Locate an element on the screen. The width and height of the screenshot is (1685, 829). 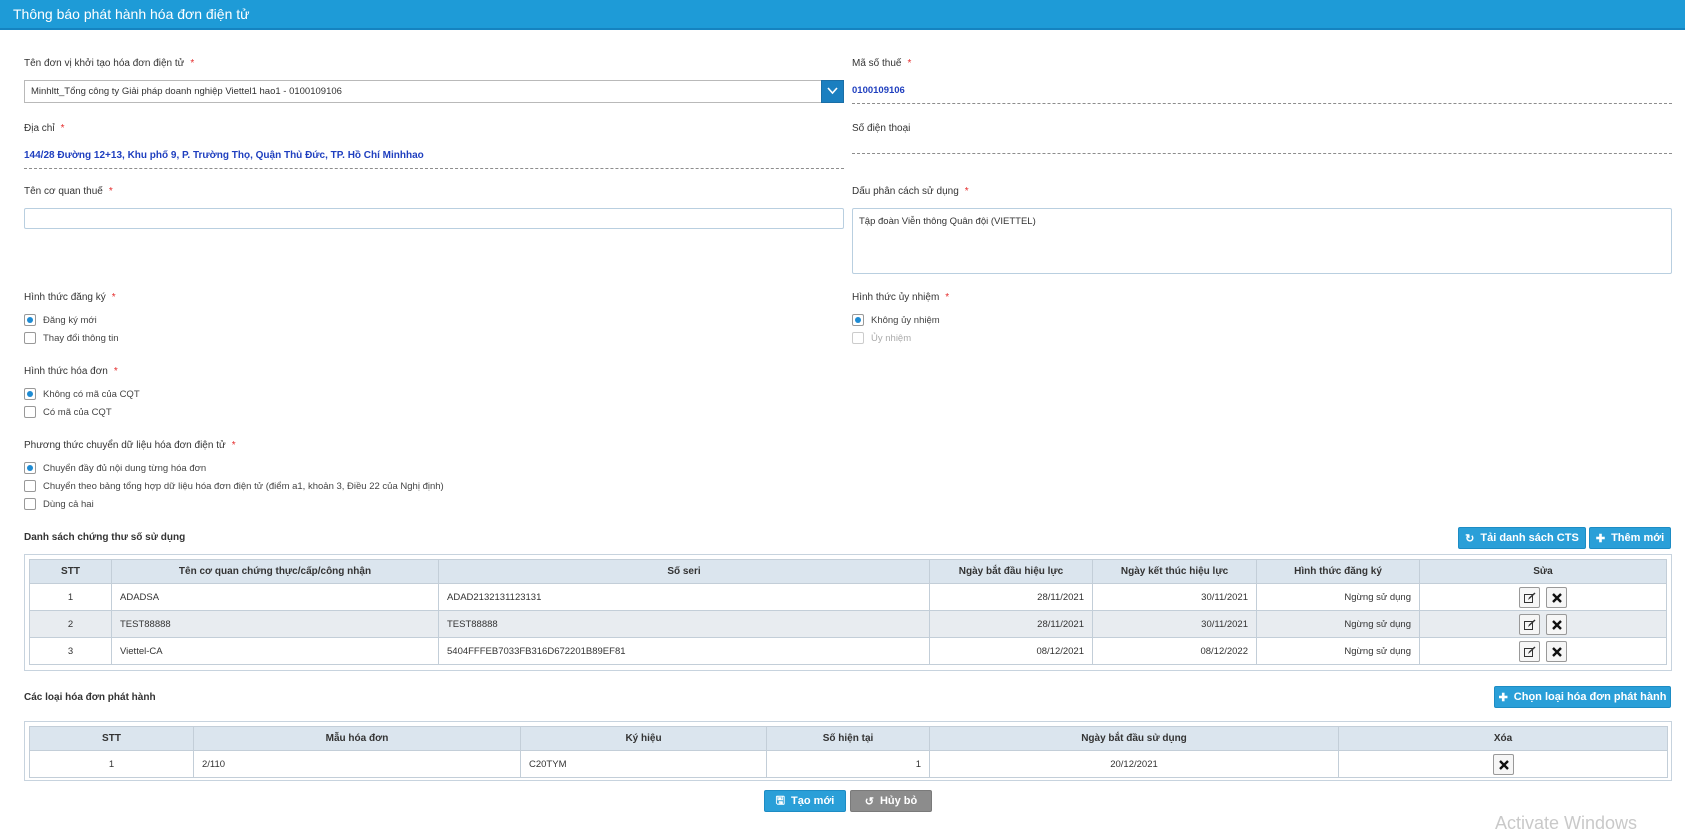
reg-type-option-change: Thay đổi thông tin is located at coordinates (71, 338).